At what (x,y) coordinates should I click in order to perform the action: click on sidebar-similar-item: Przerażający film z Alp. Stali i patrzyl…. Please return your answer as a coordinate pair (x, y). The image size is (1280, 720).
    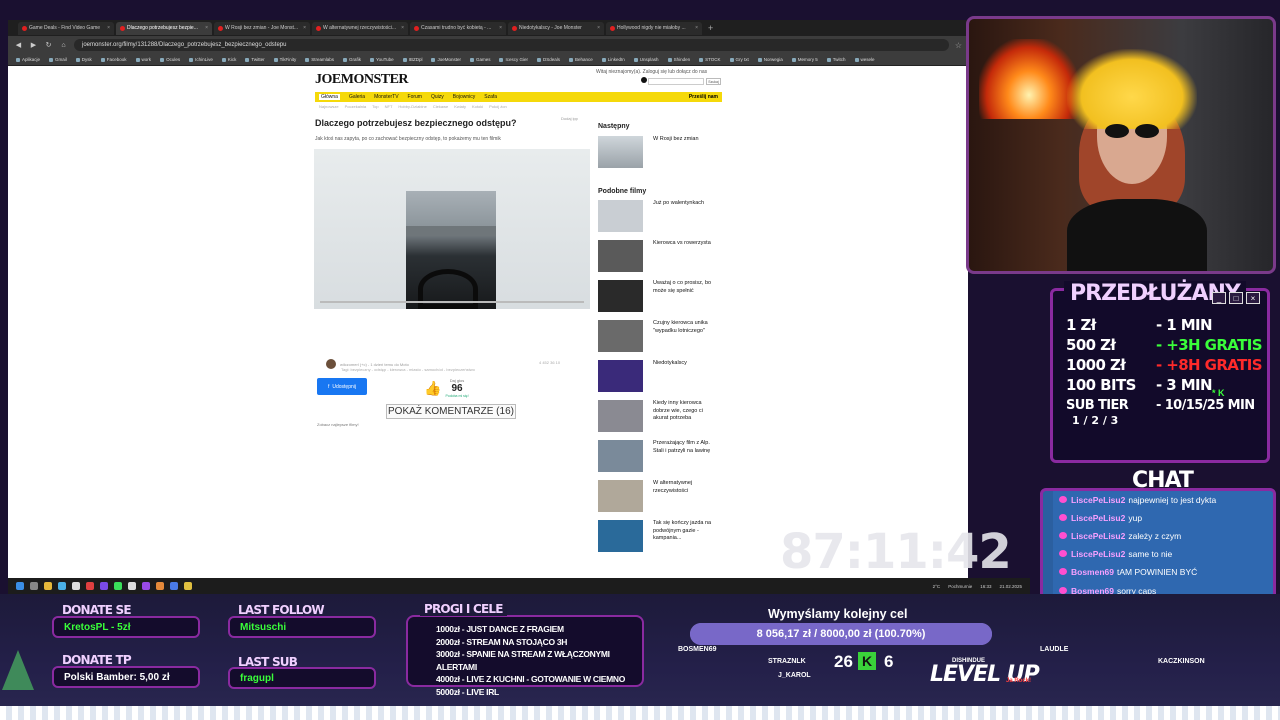
    Looking at the image, I should click on (655, 456).